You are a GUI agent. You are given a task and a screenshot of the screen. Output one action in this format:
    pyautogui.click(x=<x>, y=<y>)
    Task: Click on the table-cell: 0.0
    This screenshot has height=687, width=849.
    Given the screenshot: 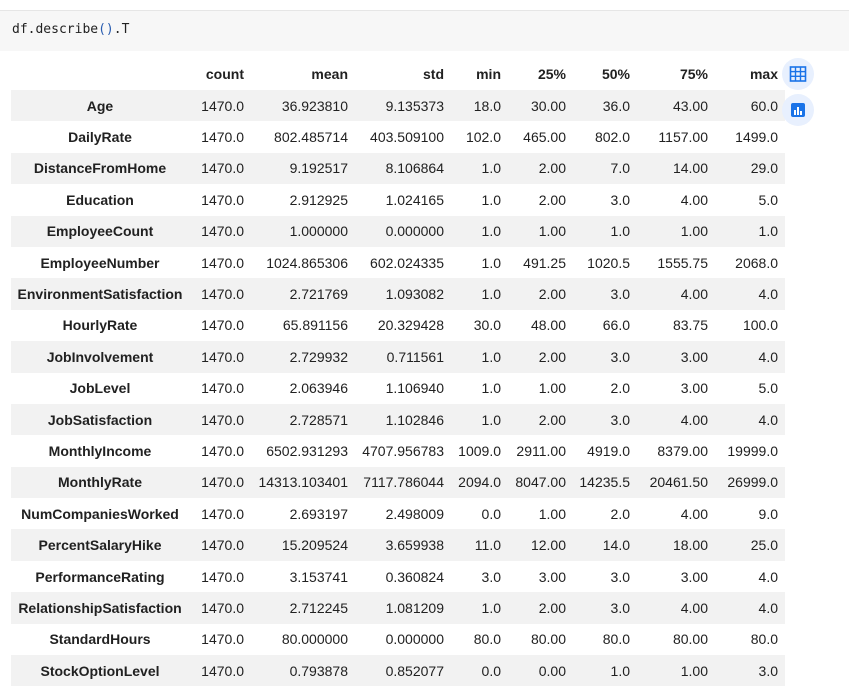 What is the action you would take?
    pyautogui.click(x=491, y=513)
    